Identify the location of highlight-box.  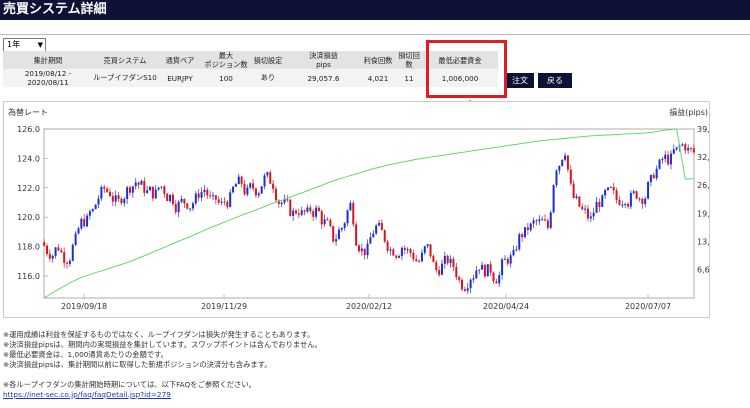
(466, 69).